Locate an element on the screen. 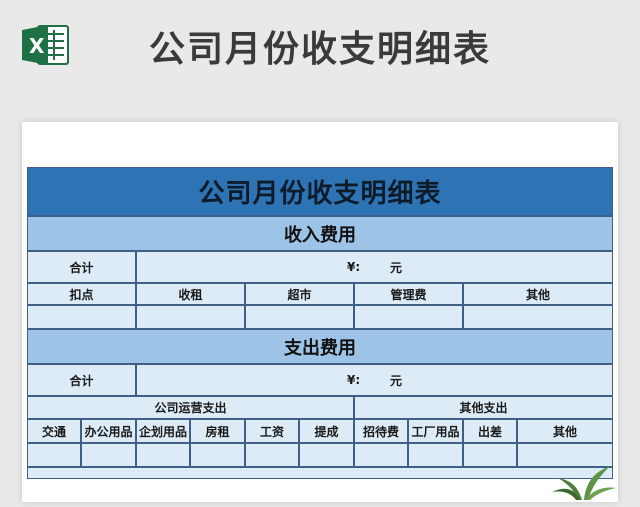 The width and height of the screenshot is (640, 507). expense-next-row is located at coordinates (320, 473).